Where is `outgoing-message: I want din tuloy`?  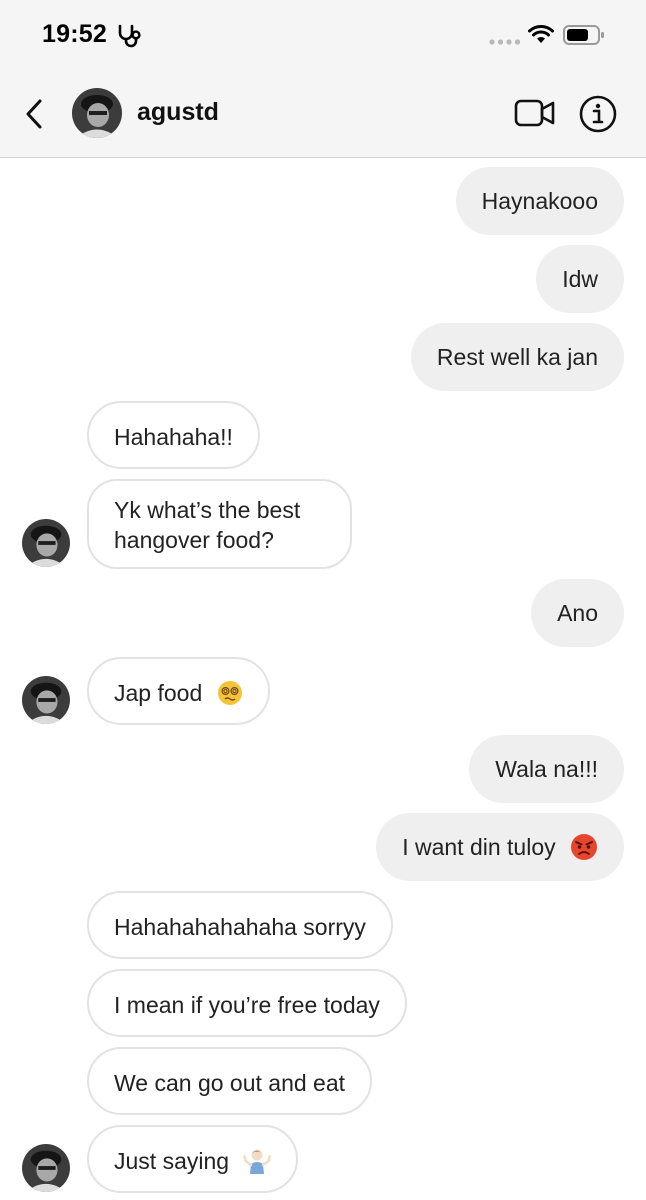
outgoing-message: I want din tuloy is located at coordinates (500, 847).